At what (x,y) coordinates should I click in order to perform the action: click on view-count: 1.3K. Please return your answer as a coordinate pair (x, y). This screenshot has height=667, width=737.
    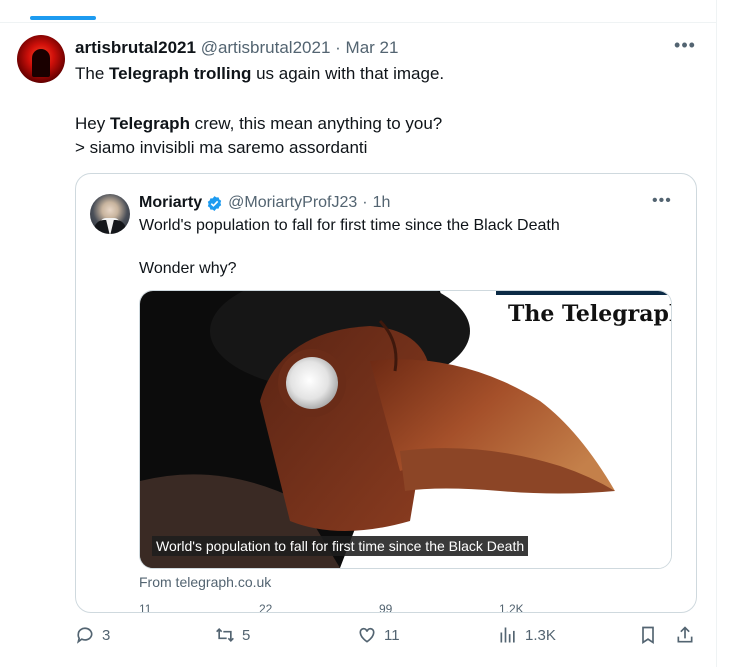
    Looking at the image, I should click on (540, 635).